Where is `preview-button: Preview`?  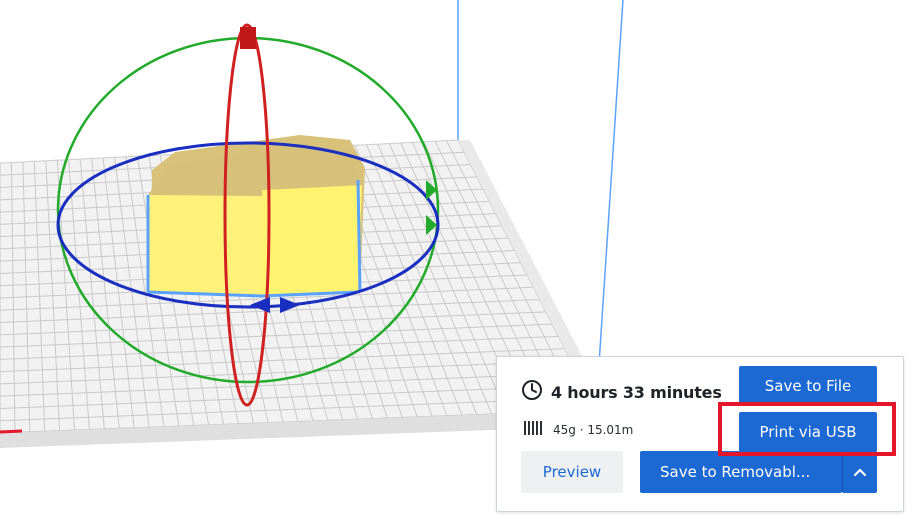 preview-button: Preview is located at coordinates (572, 472).